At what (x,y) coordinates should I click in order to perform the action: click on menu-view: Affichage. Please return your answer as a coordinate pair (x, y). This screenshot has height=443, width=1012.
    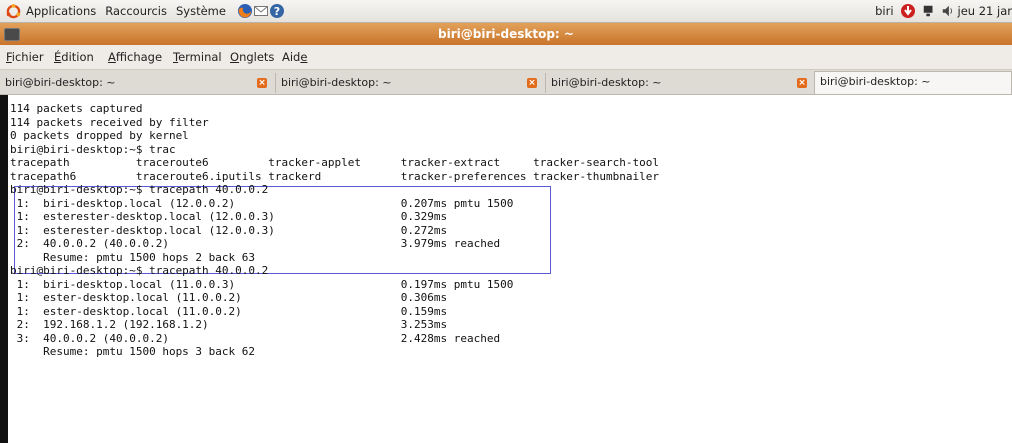
    Looking at the image, I should click on (135, 57).